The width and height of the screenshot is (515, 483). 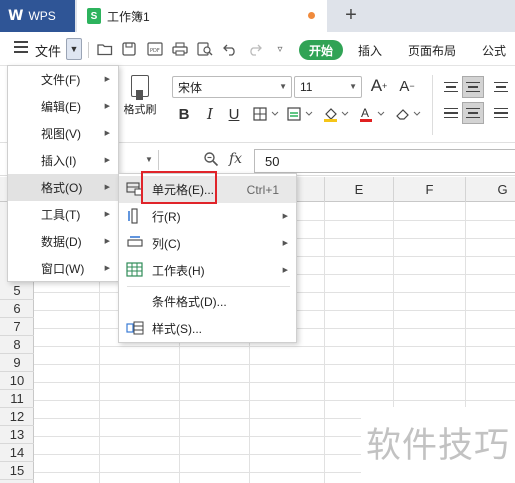 I want to click on menu-item-label: 工具(T), so click(x=61, y=215).